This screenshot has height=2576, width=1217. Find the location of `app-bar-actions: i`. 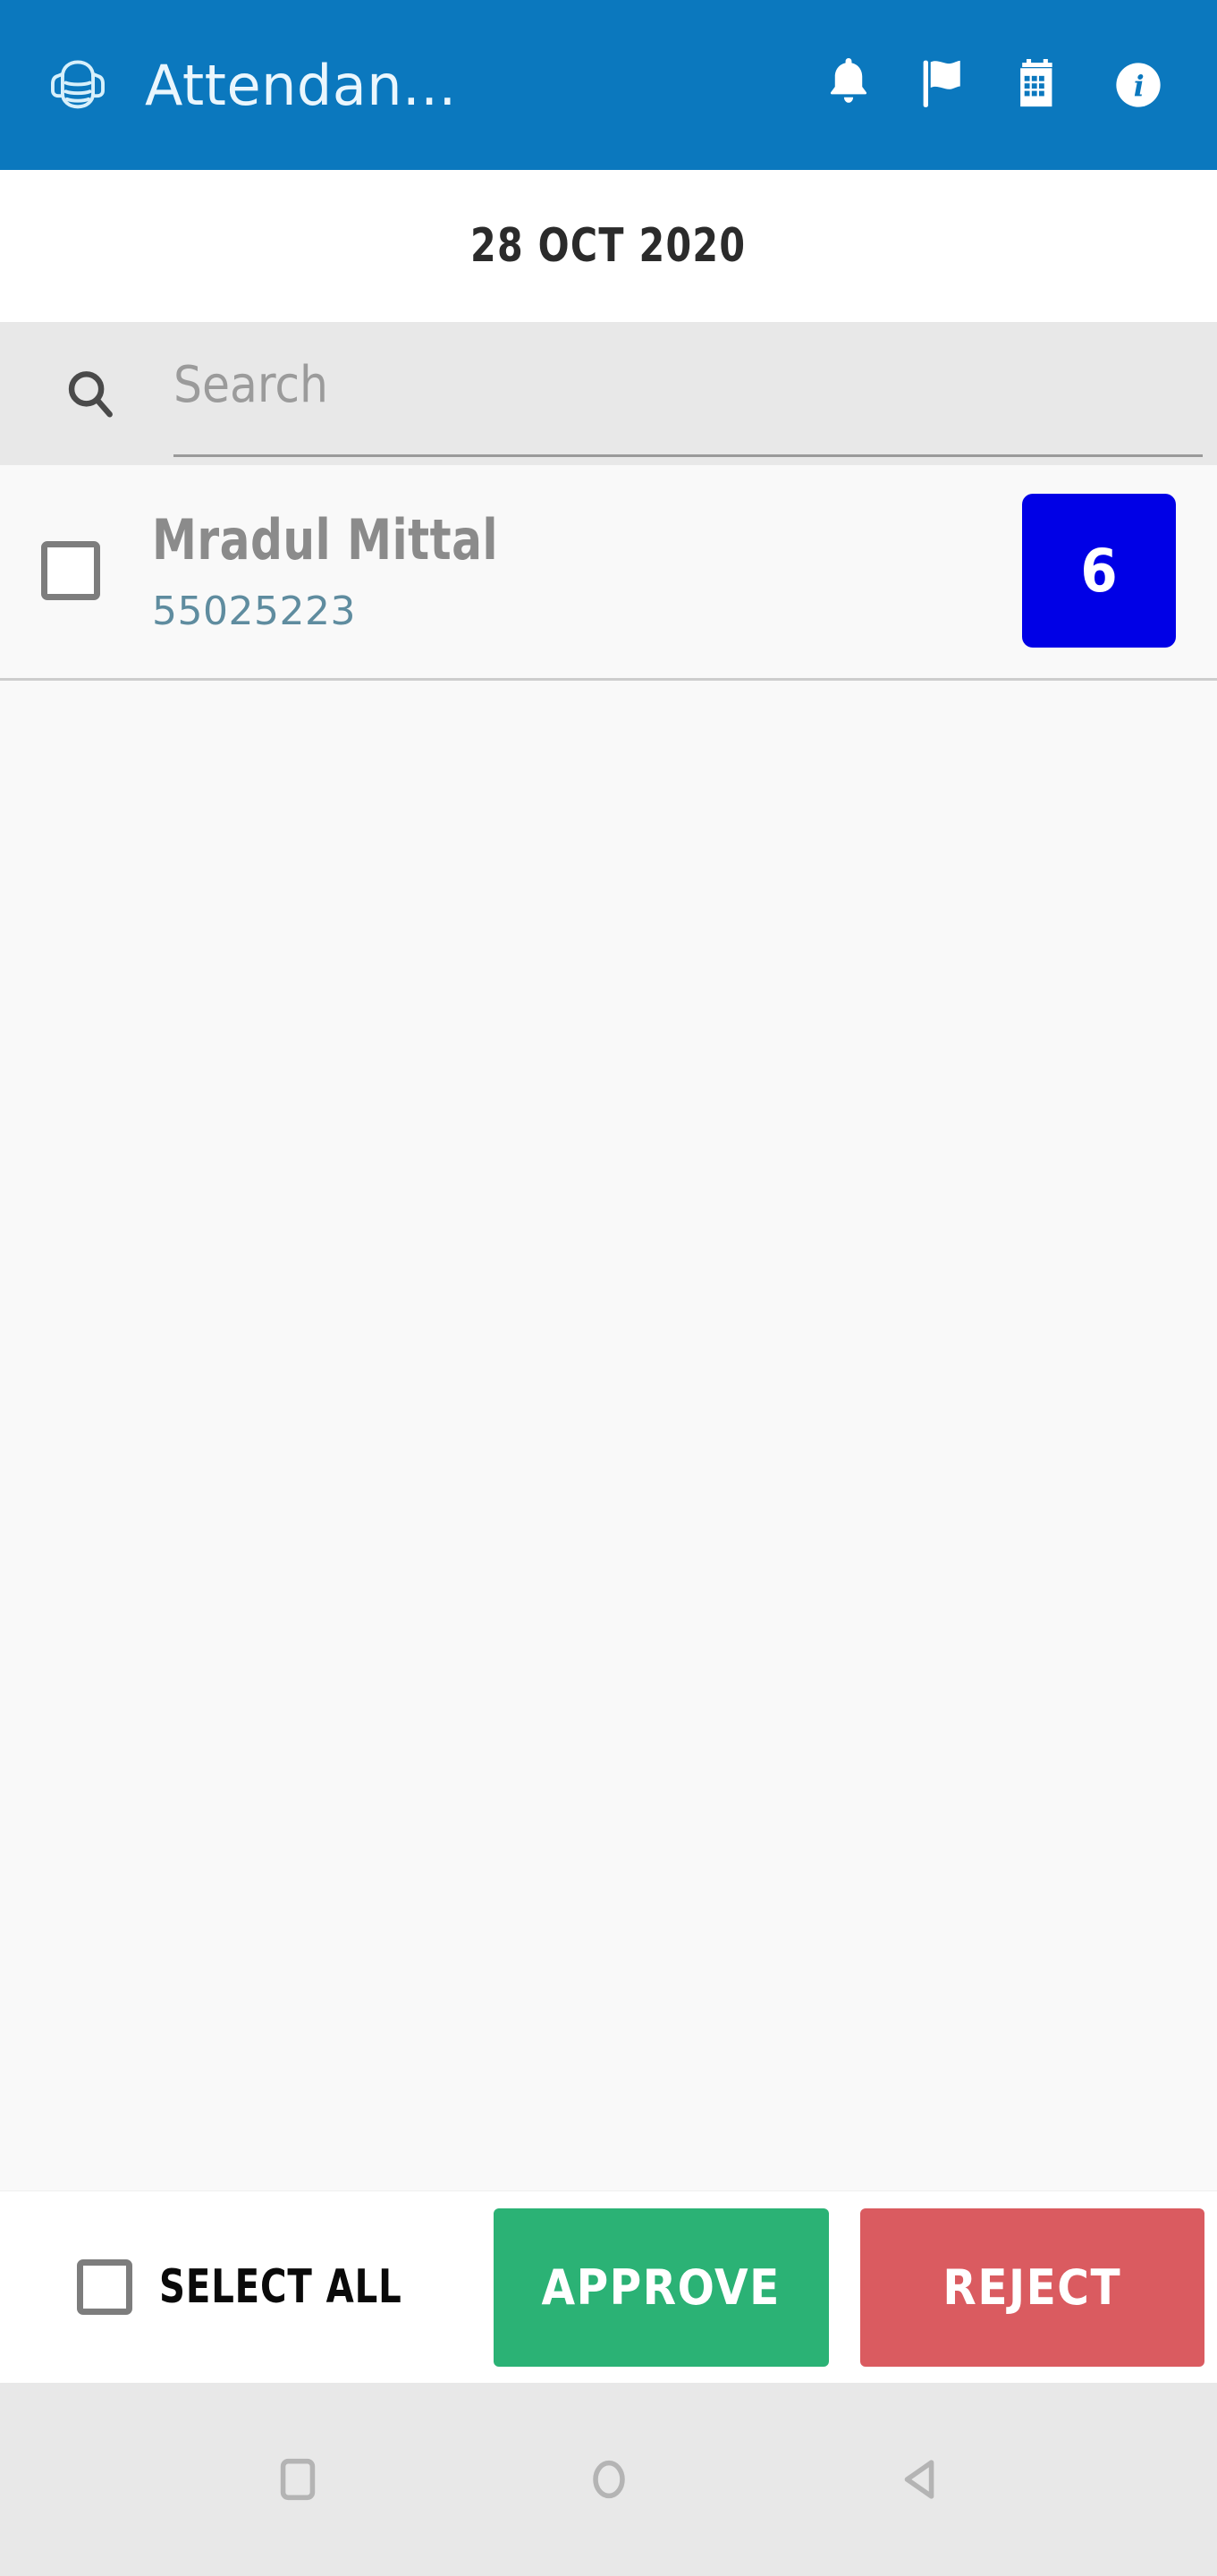

app-bar-actions: i is located at coordinates (994, 85).